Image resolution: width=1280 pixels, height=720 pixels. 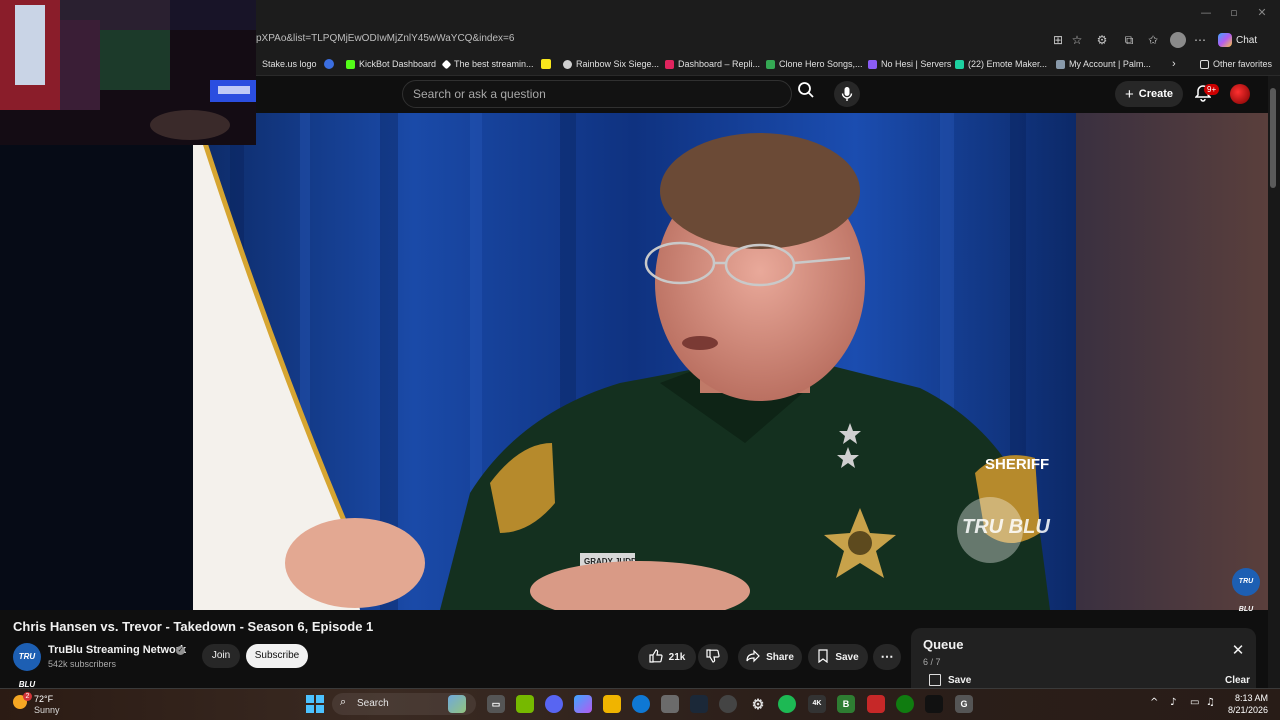 I want to click on minimize-icon: —, so click(x=1206, y=14).